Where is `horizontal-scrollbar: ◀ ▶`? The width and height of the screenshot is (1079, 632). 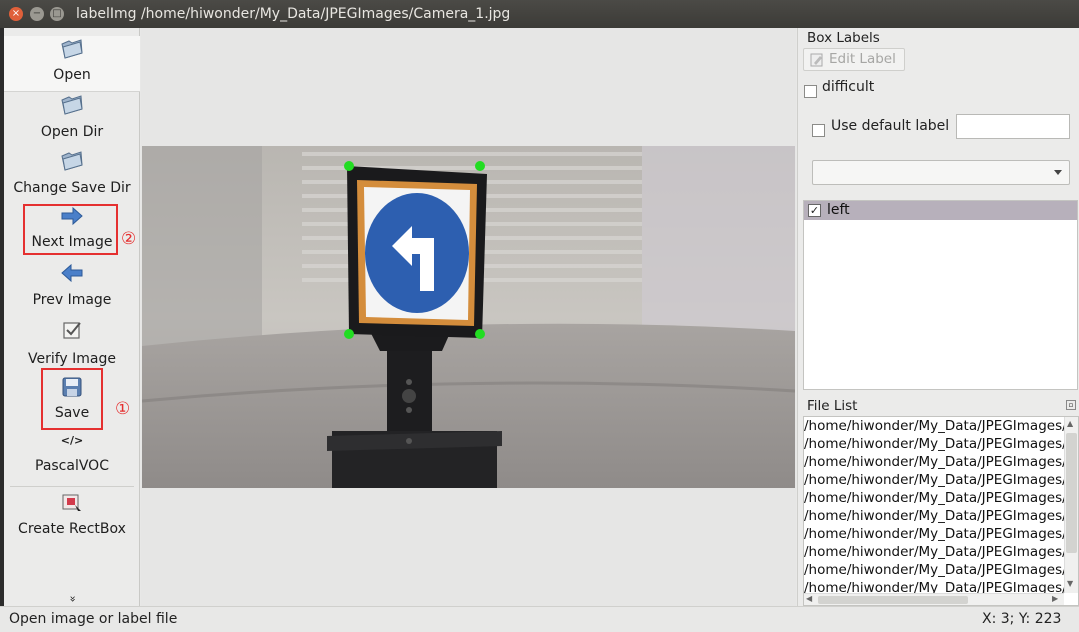
horizontal-scrollbar: ◀ ▶ is located at coordinates (934, 599).